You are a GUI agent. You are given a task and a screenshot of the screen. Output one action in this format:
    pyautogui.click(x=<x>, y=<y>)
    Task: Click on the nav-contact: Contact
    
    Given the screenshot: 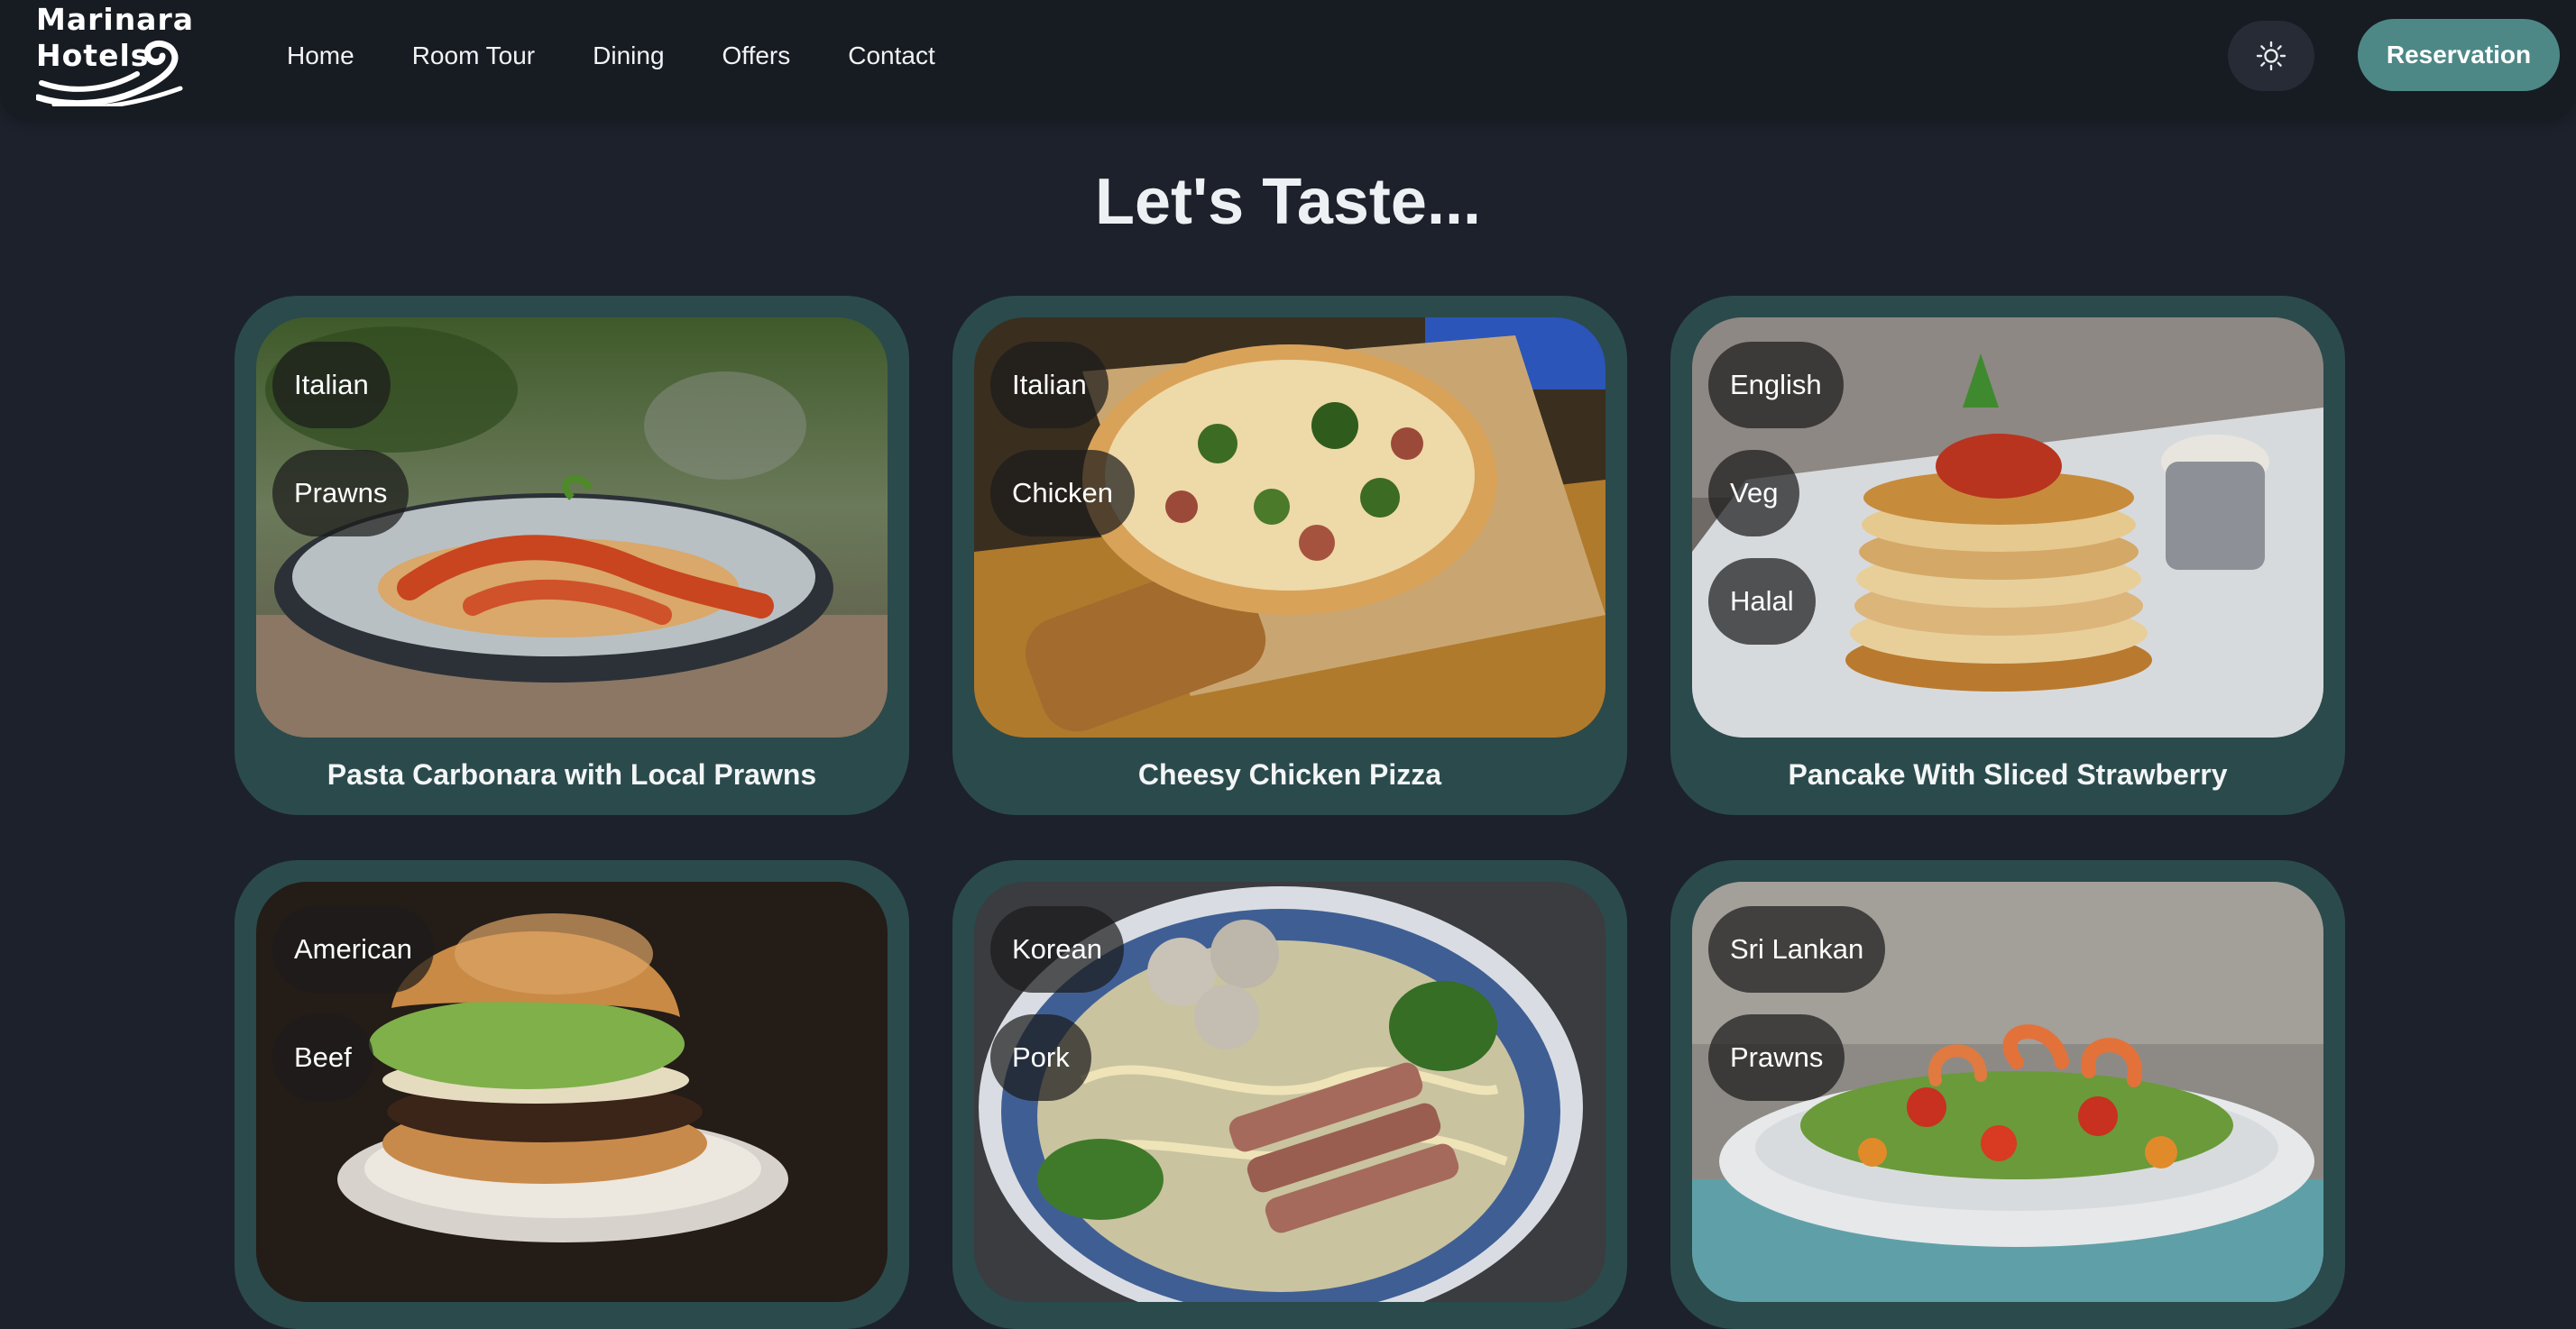 What is the action you would take?
    pyautogui.click(x=891, y=56)
    